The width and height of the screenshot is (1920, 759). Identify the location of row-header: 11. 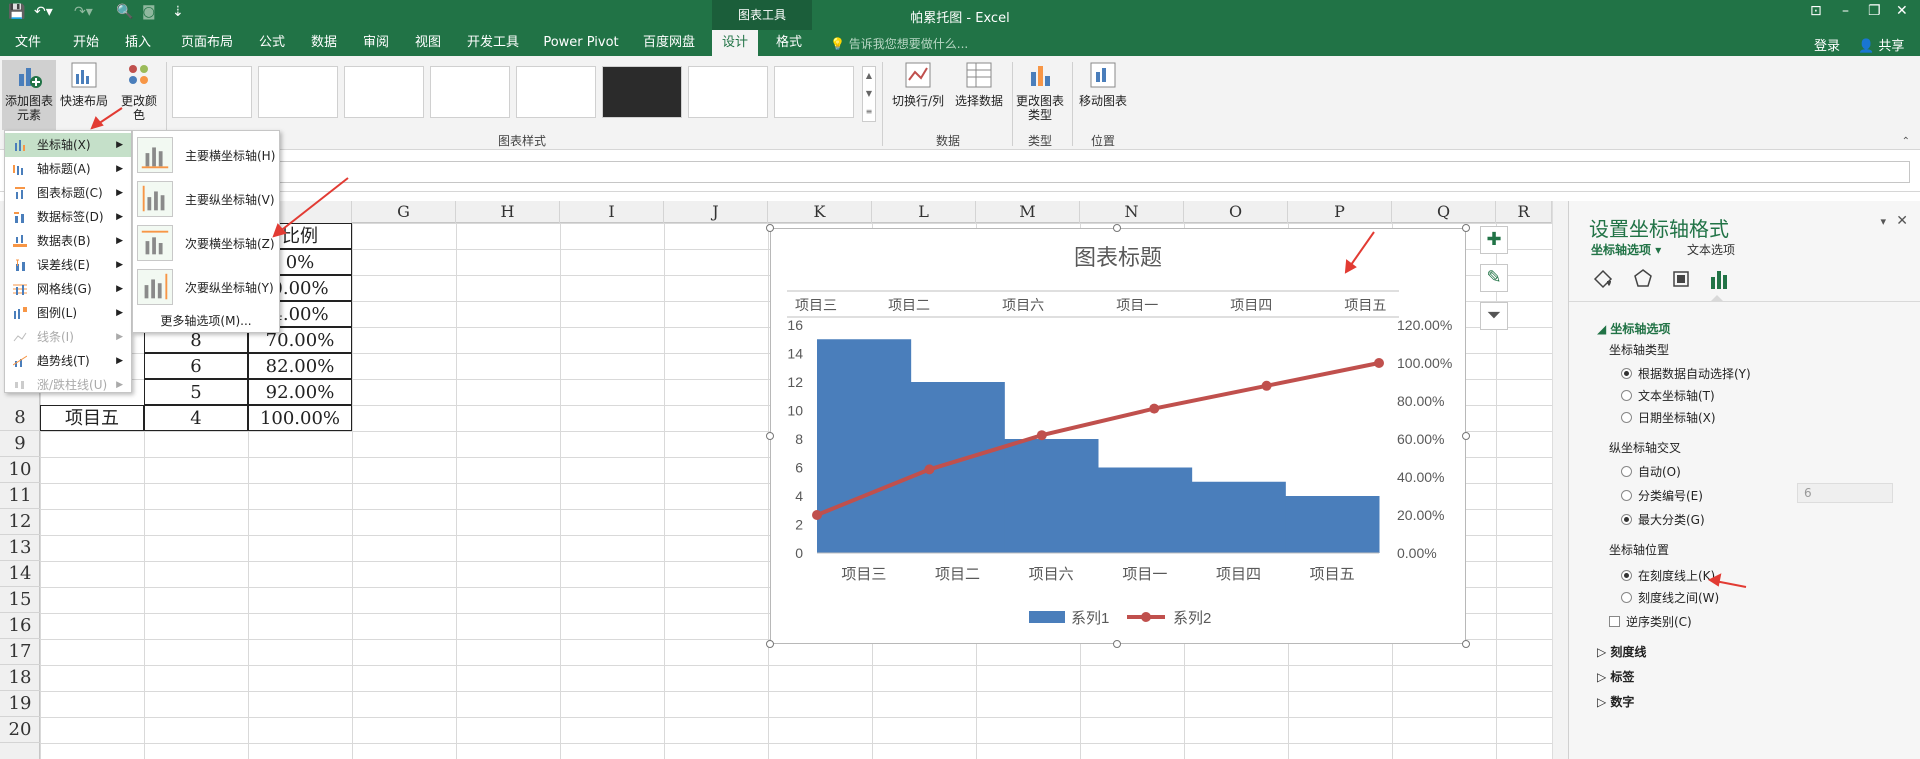
(20, 496).